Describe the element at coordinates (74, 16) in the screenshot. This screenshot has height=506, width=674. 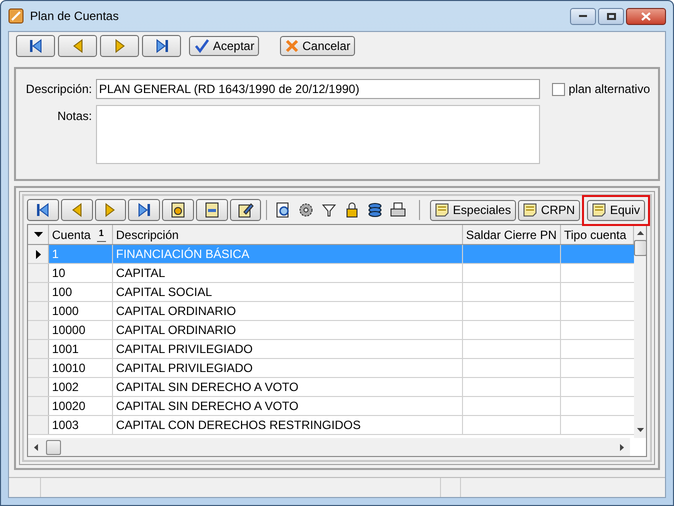
I see `window-title: Plan de Cuentas` at that location.